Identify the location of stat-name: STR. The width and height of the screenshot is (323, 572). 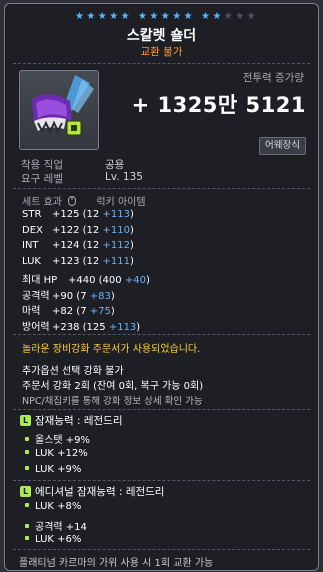
(32, 214).